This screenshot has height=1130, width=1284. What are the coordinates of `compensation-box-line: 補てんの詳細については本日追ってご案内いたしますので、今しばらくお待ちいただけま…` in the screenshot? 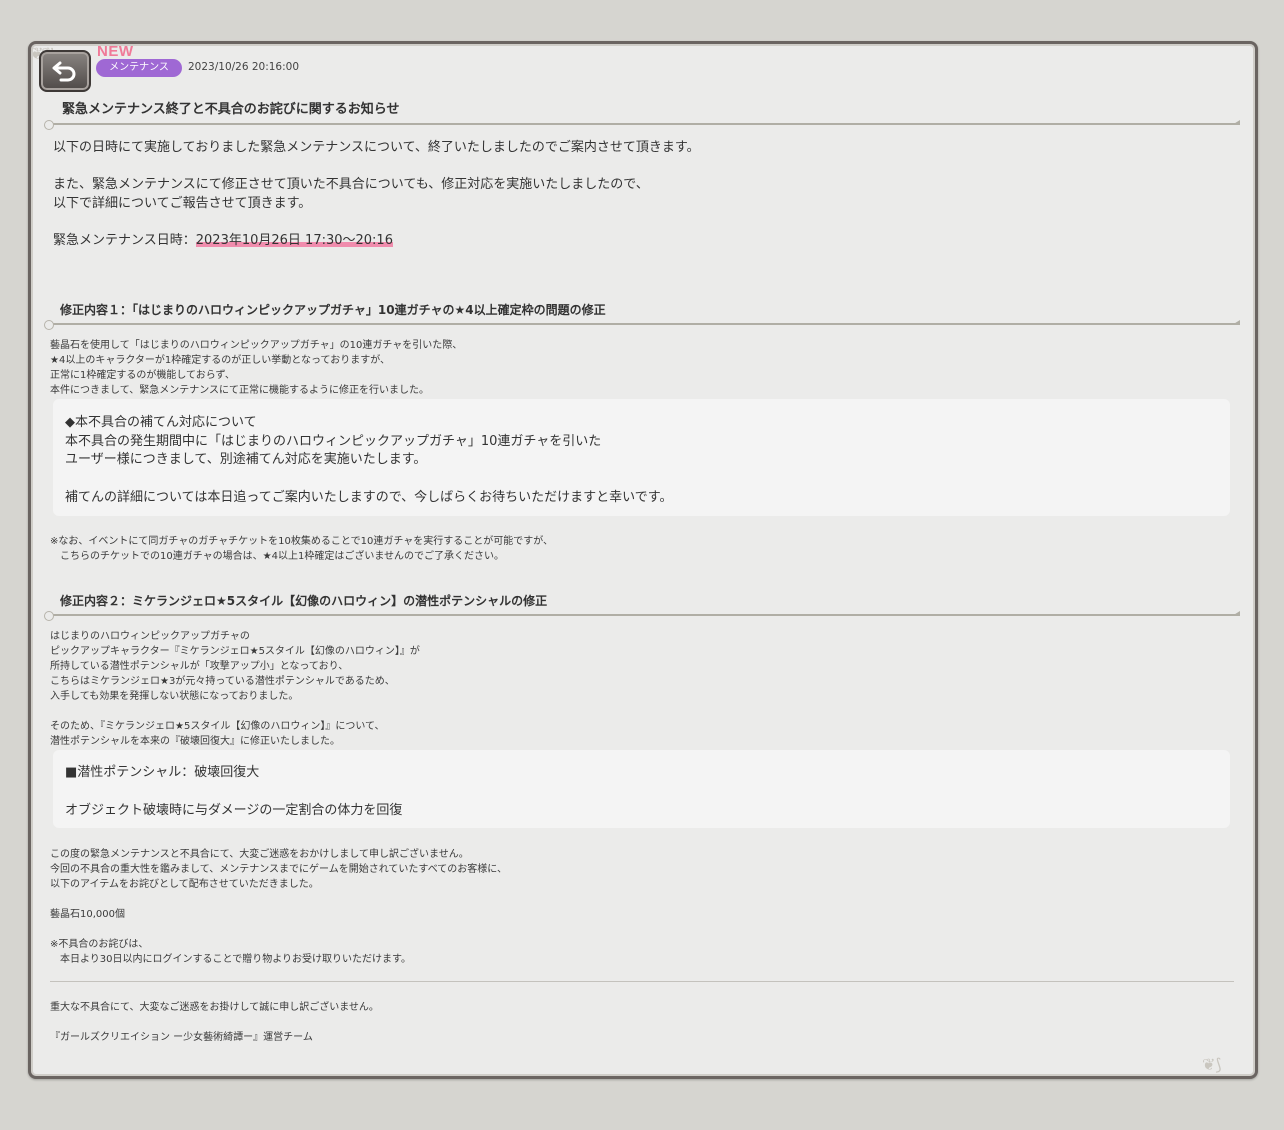 It's located at (369, 497).